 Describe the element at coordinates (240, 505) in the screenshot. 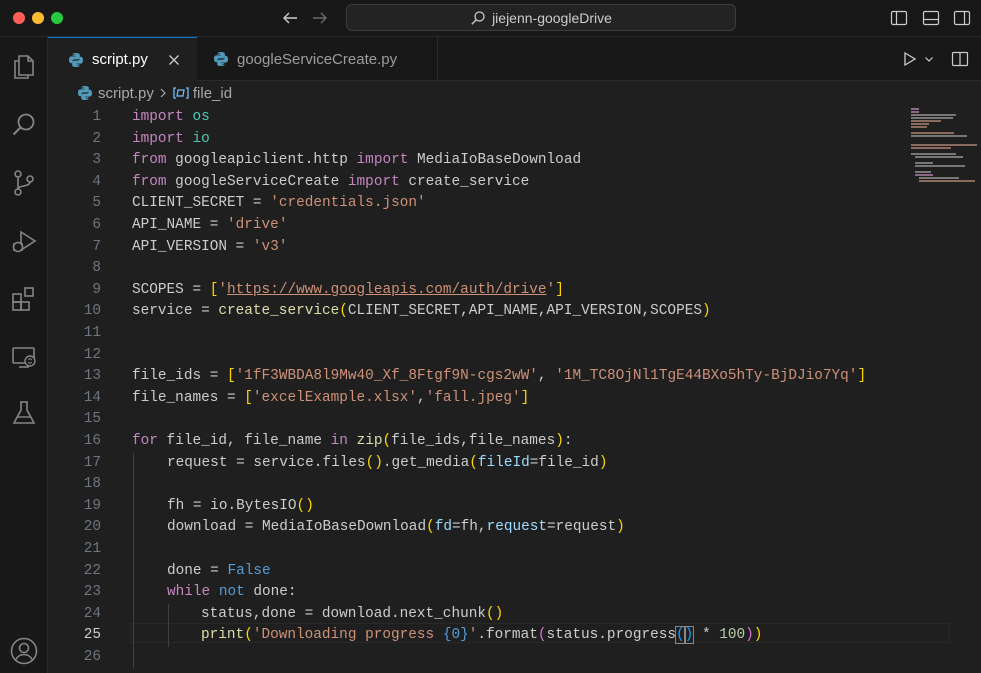

I see `line-text: fh = io.BytesIO()` at that location.